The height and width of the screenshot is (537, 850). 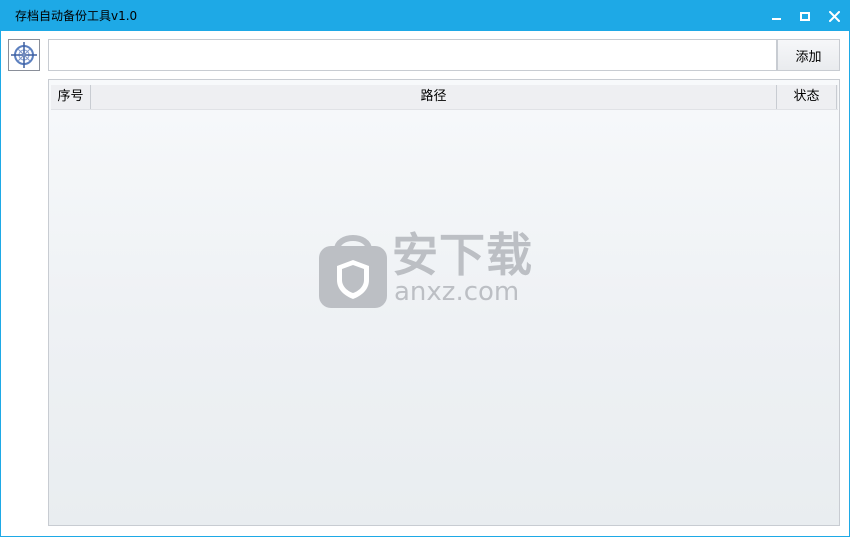 I want to click on column-header-index: 序号, so click(x=71, y=97).